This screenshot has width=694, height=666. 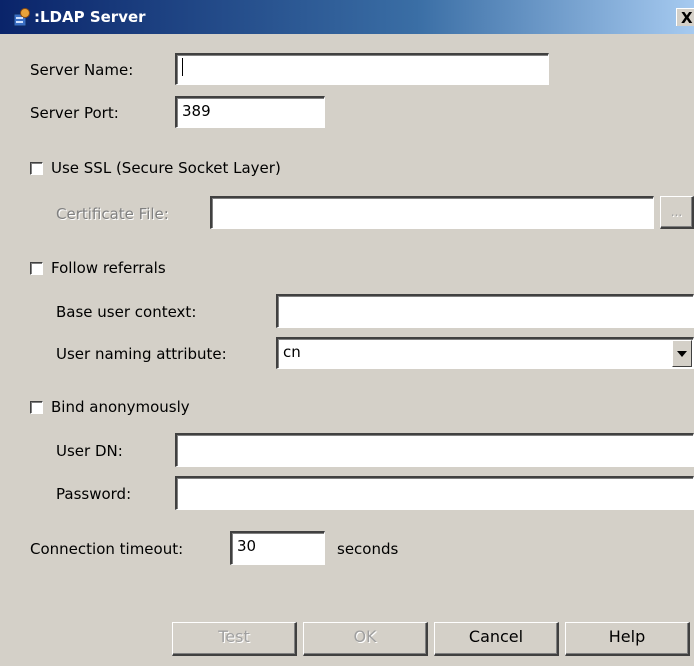 I want to click on connection-timeout-input: 30, so click(x=277, y=548).